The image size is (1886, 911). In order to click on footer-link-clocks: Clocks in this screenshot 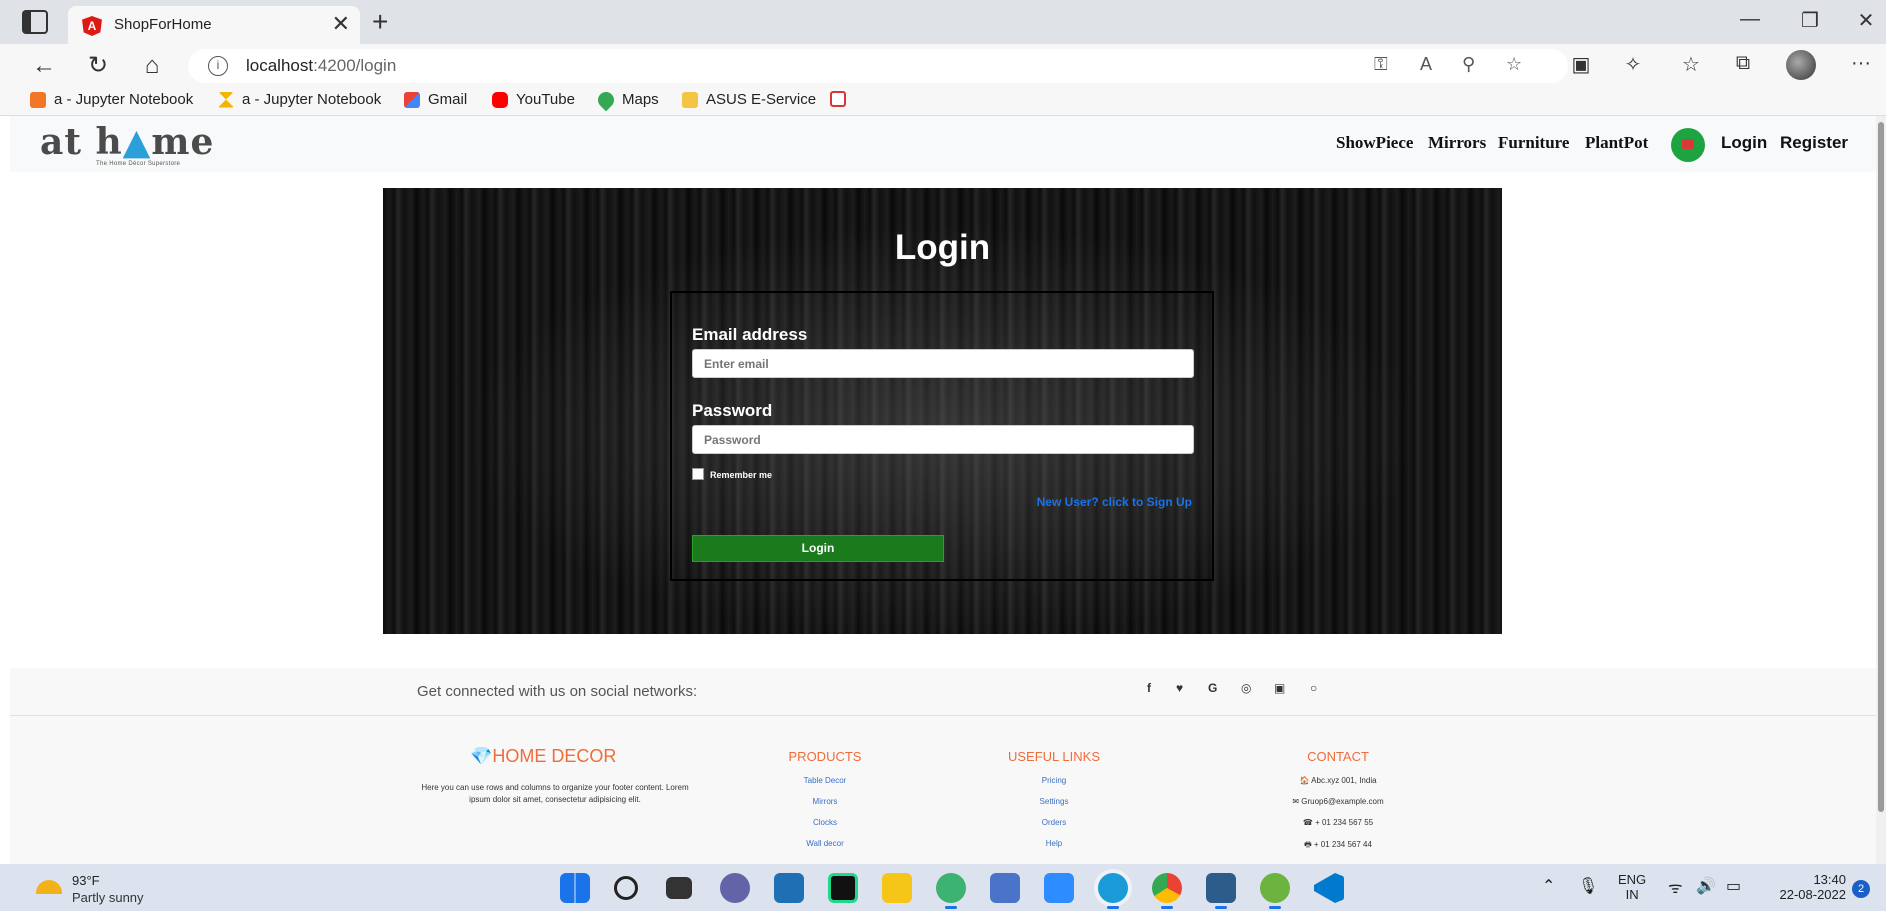, I will do `click(825, 822)`.